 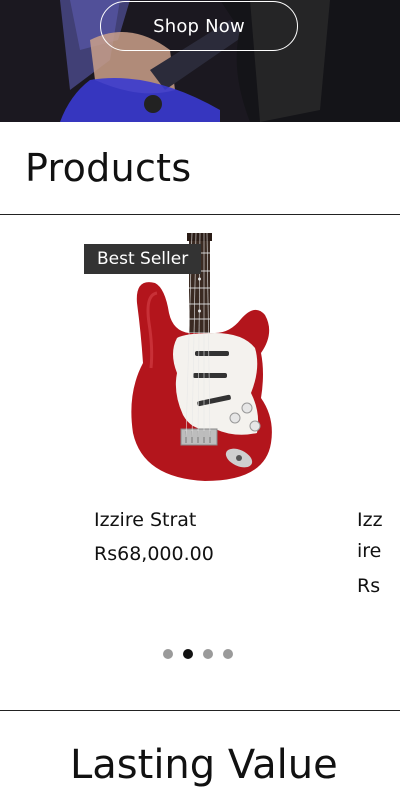 I want to click on product-name: Izzire Strat, so click(x=145, y=520).